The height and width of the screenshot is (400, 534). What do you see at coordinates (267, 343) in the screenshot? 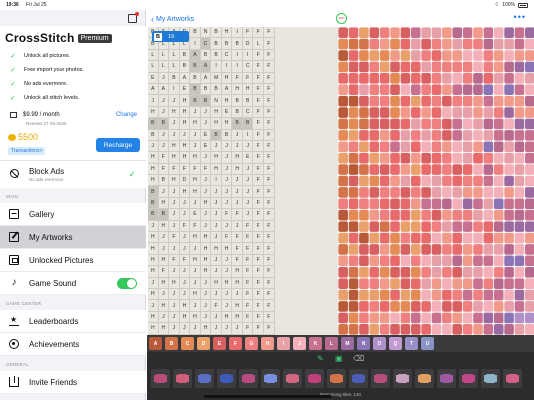
I see `palette-swatch: H` at bounding box center [267, 343].